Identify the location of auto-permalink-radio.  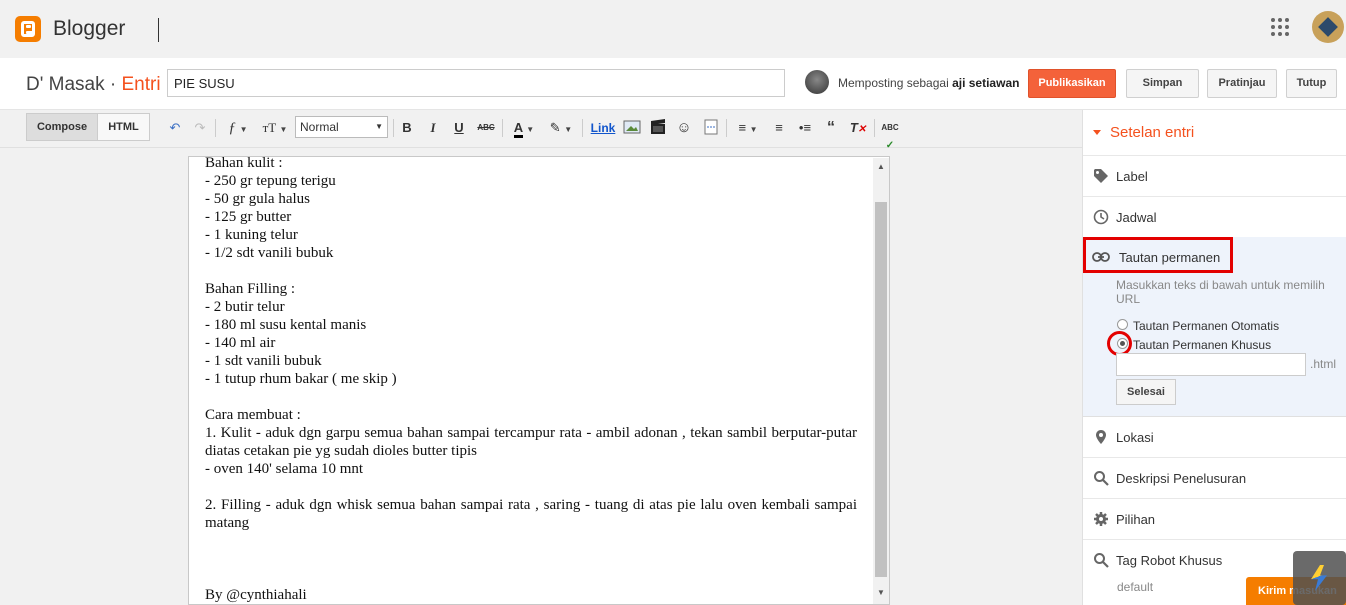
(1122, 324).